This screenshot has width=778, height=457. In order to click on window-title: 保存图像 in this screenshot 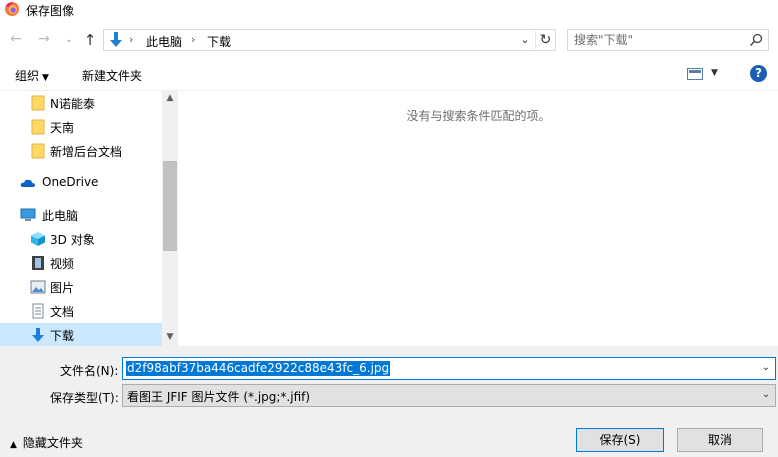, I will do `click(50, 11)`.